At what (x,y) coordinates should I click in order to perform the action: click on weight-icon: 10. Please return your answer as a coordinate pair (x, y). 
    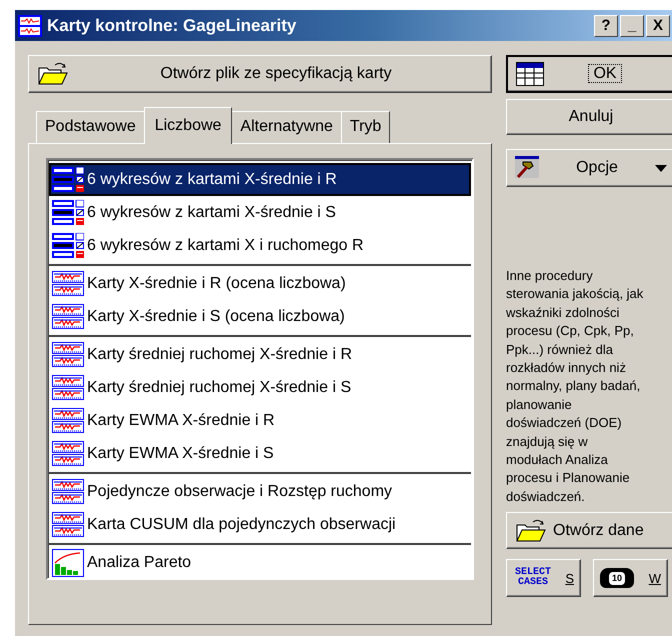
    Looking at the image, I should click on (617, 578).